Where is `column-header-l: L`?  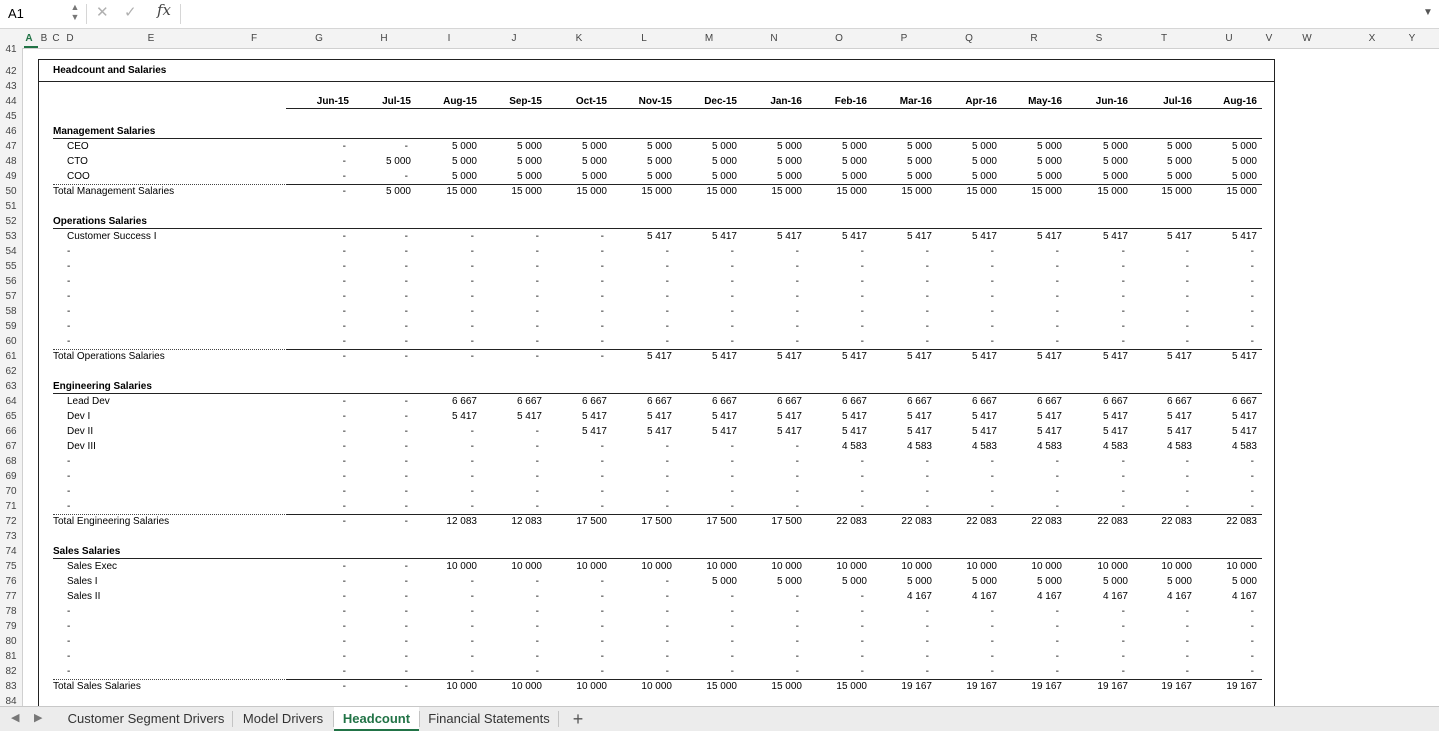
column-header-l: L is located at coordinates (644, 38).